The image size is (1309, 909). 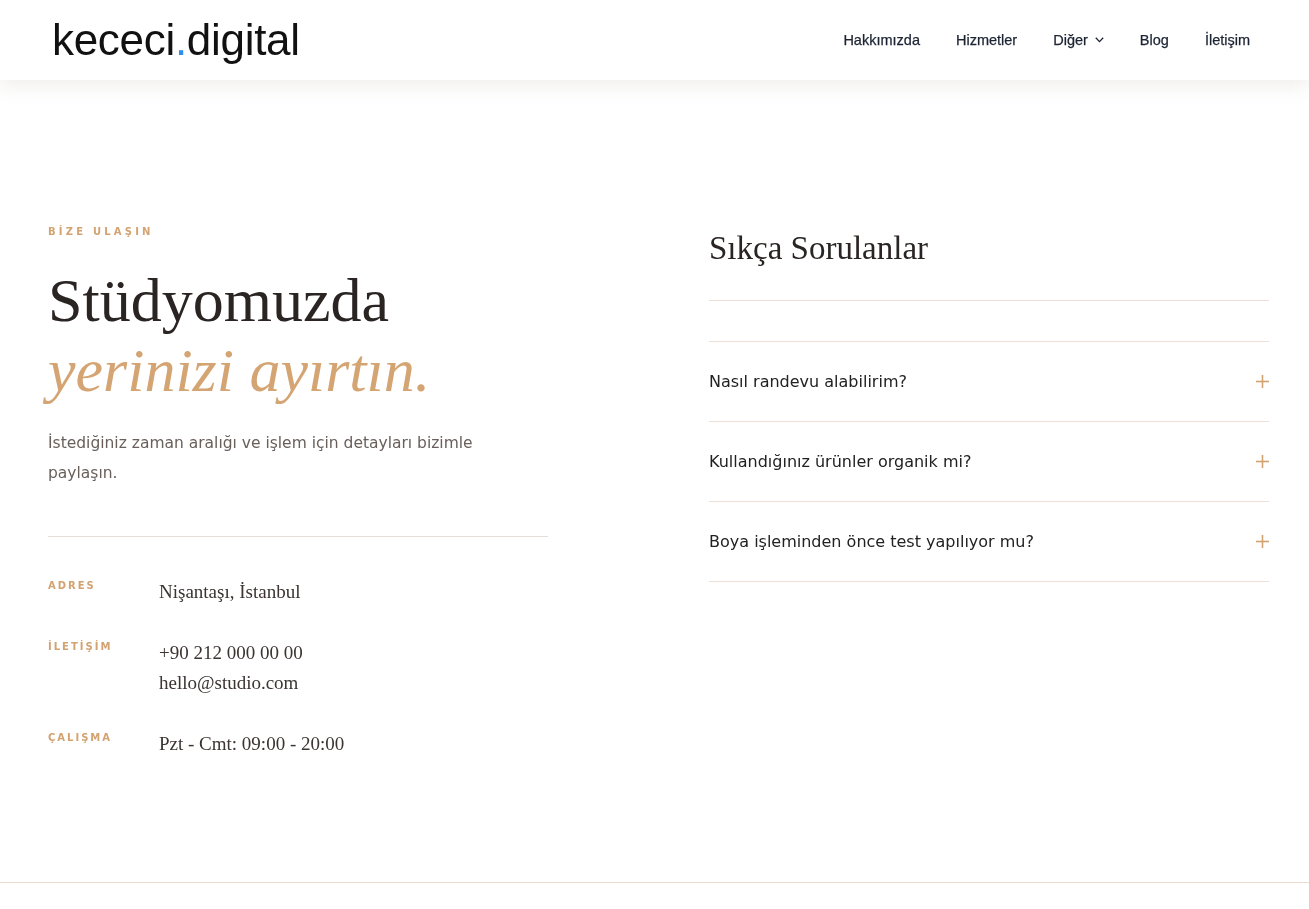 What do you see at coordinates (230, 592) in the screenshot?
I see `info-value: Nişantaşı, İstanbul` at bounding box center [230, 592].